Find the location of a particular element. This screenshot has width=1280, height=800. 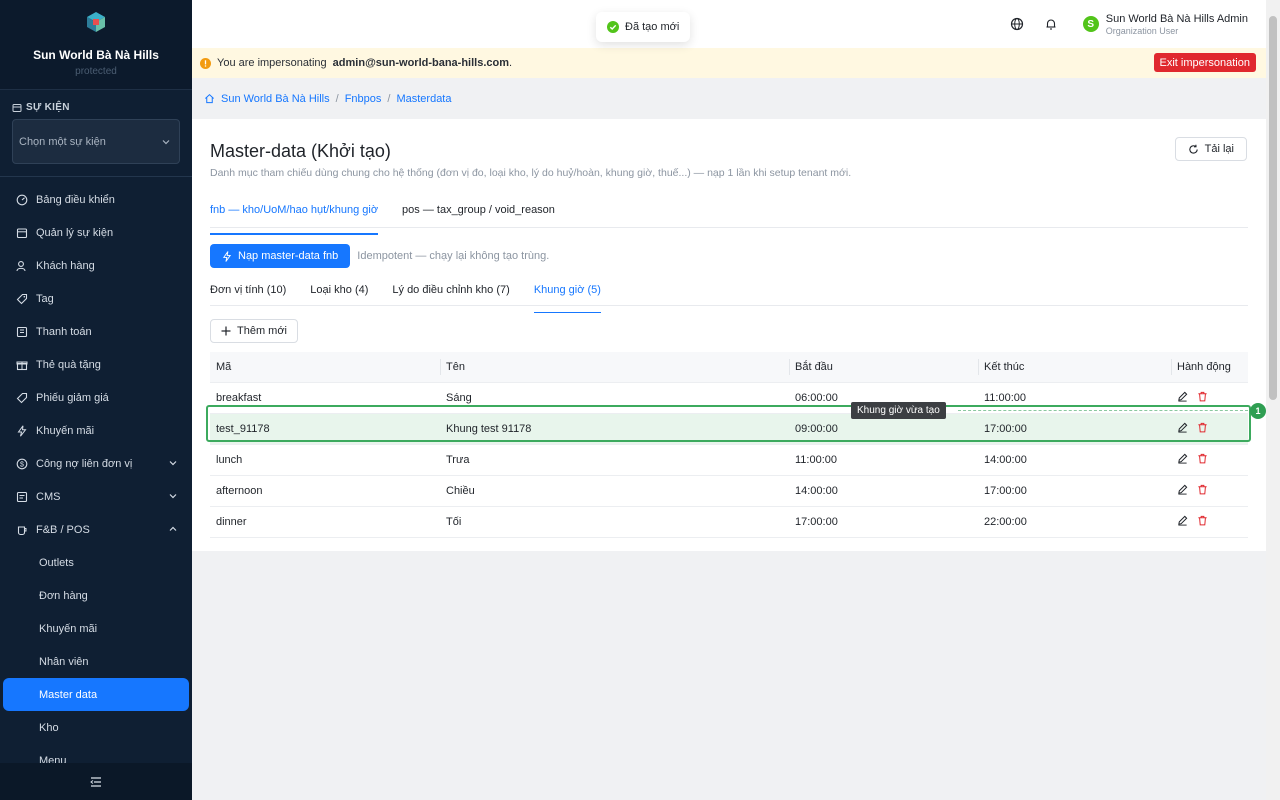

exit-impersonation-button: Exit impersonation is located at coordinates (1204, 62).